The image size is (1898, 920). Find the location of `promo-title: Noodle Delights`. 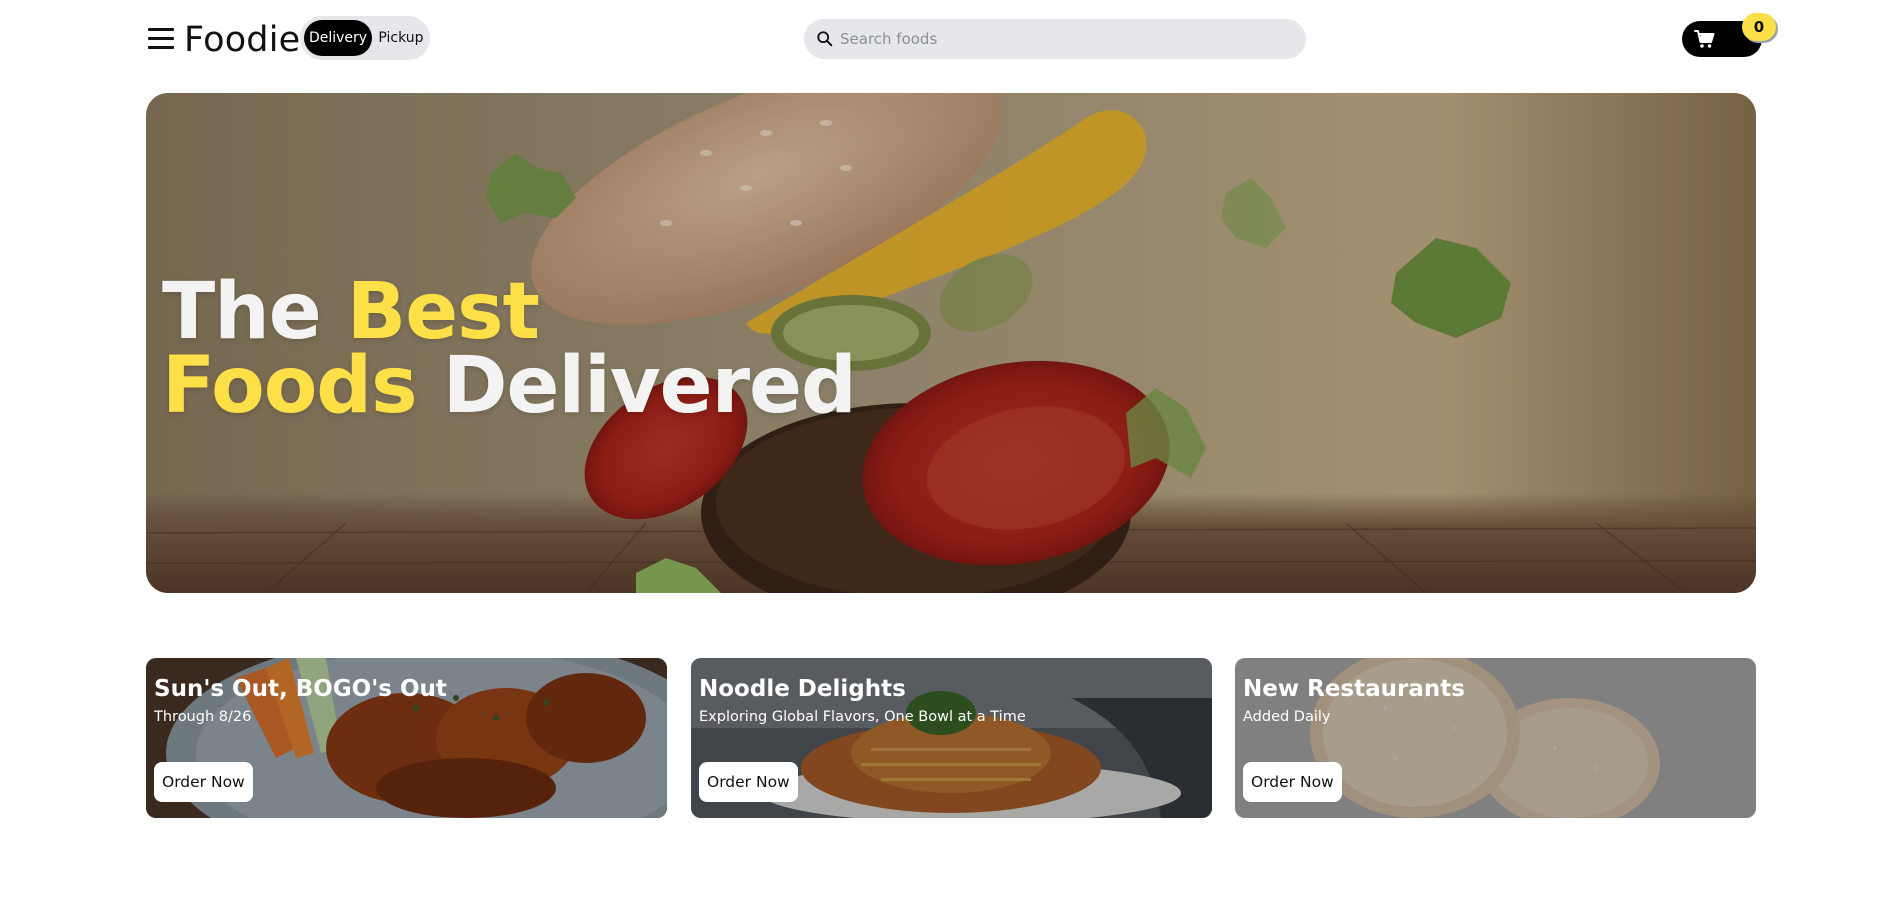

promo-title: Noodle Delights is located at coordinates (802, 689).